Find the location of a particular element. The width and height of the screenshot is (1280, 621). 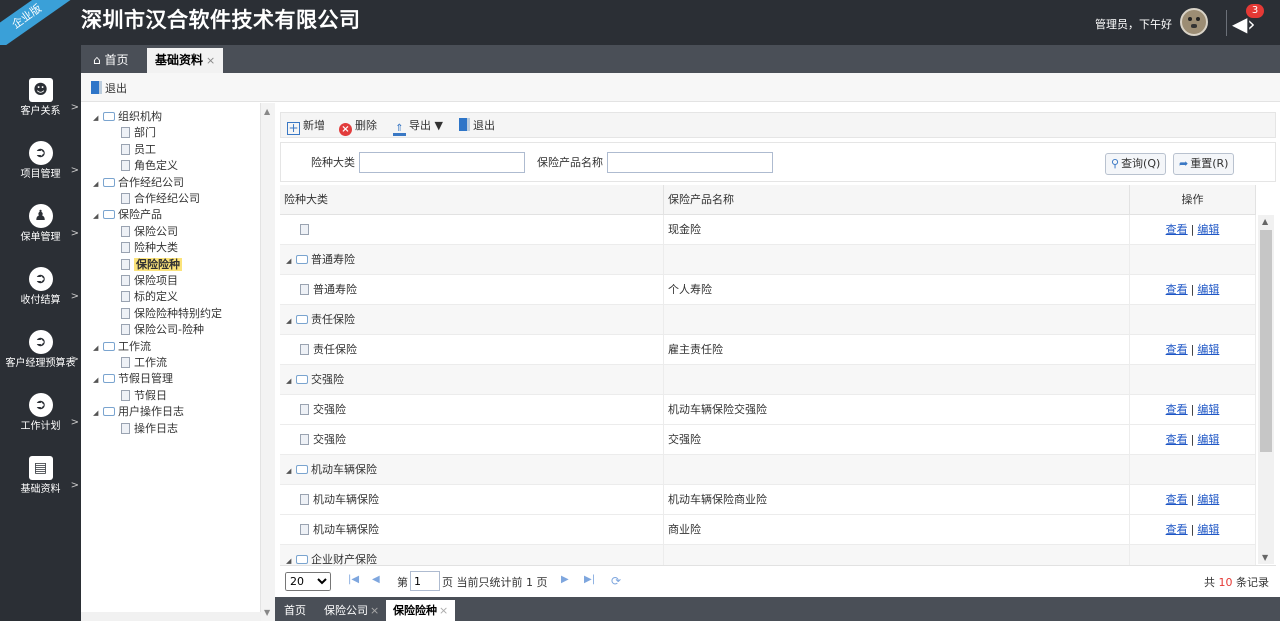

nav-item-3: ➲ 收付结算 > is located at coordinates (40, 286).